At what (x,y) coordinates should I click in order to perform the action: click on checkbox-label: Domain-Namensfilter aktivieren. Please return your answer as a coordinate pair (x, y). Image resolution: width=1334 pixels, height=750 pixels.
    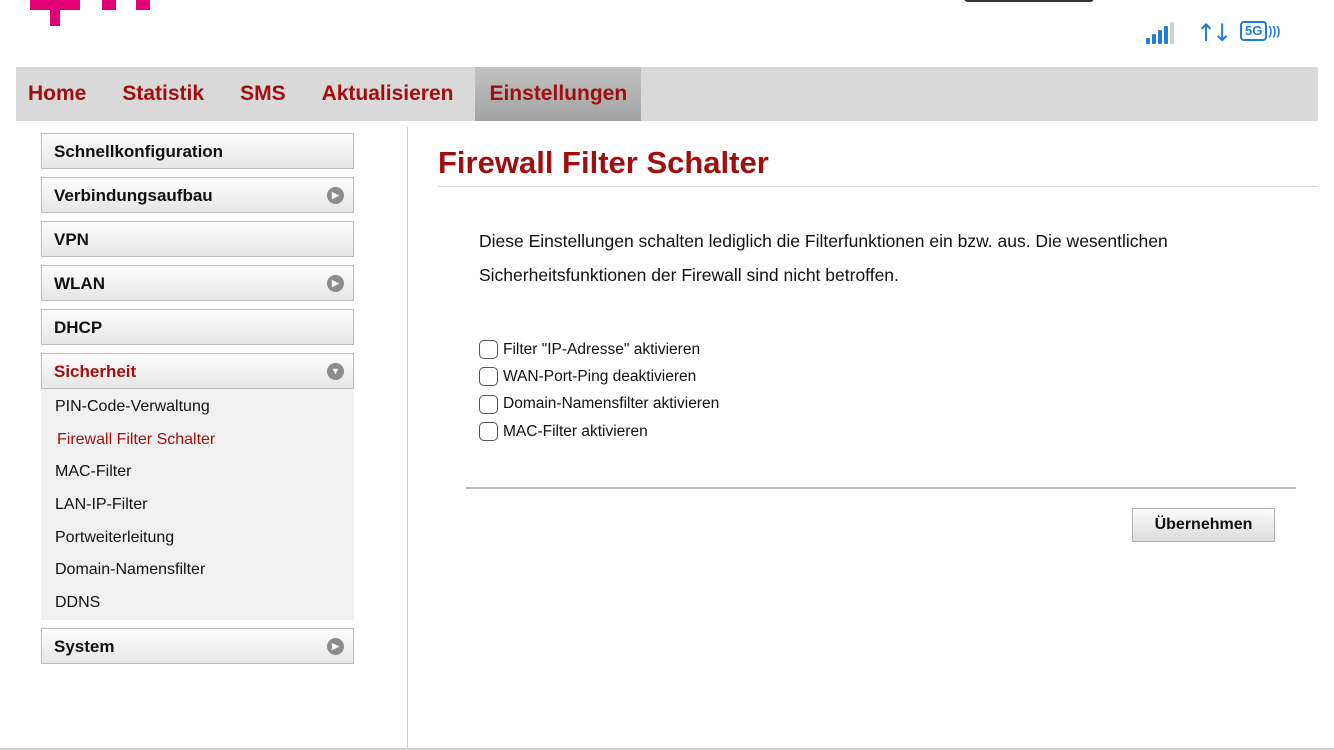
    Looking at the image, I should click on (611, 404).